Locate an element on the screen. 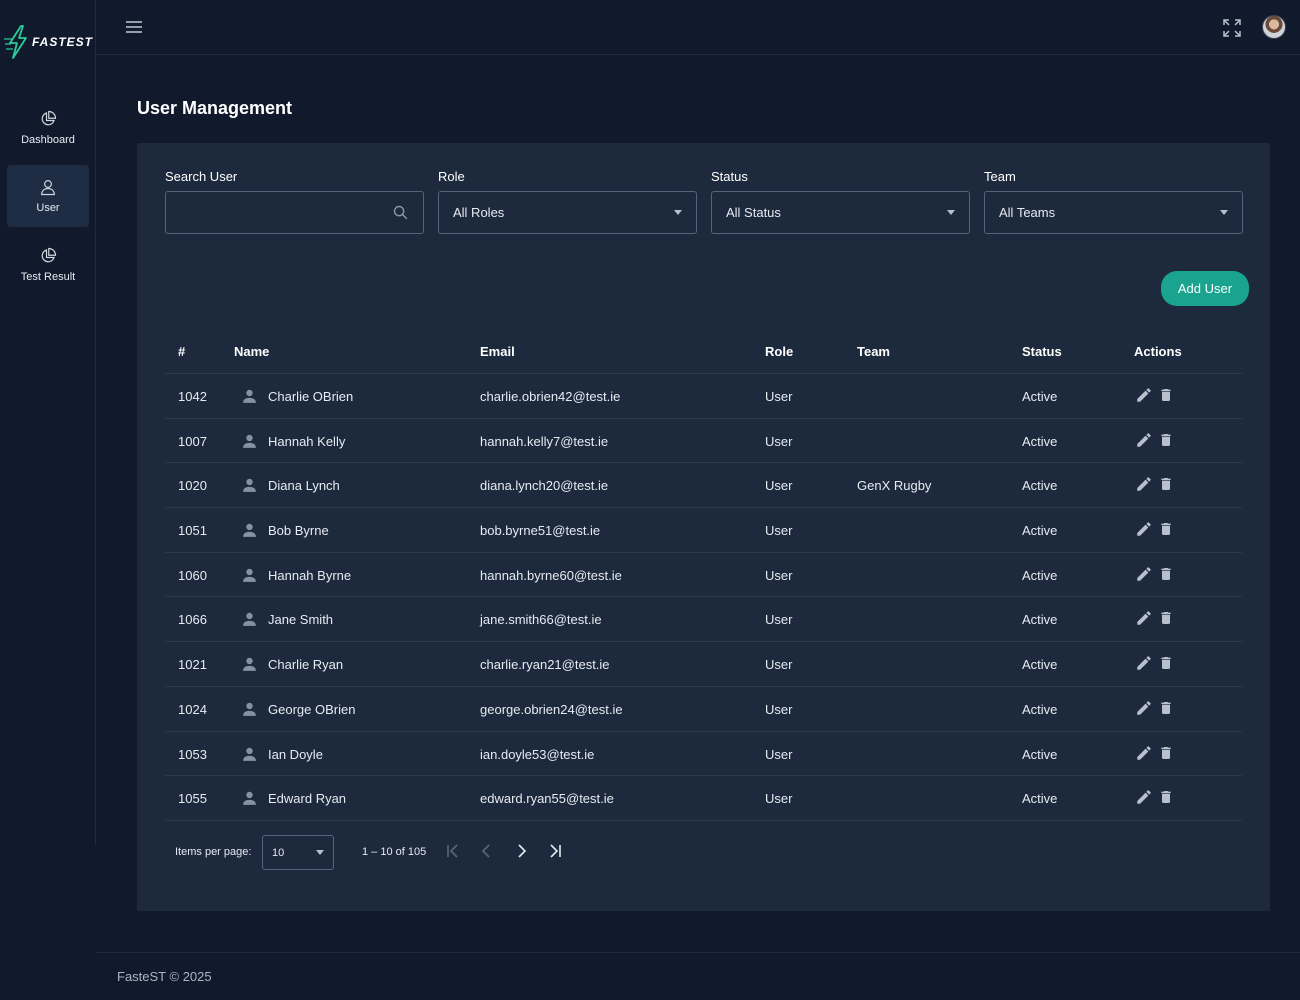 The image size is (1300, 1000). team-label: Team is located at coordinates (1000, 176).